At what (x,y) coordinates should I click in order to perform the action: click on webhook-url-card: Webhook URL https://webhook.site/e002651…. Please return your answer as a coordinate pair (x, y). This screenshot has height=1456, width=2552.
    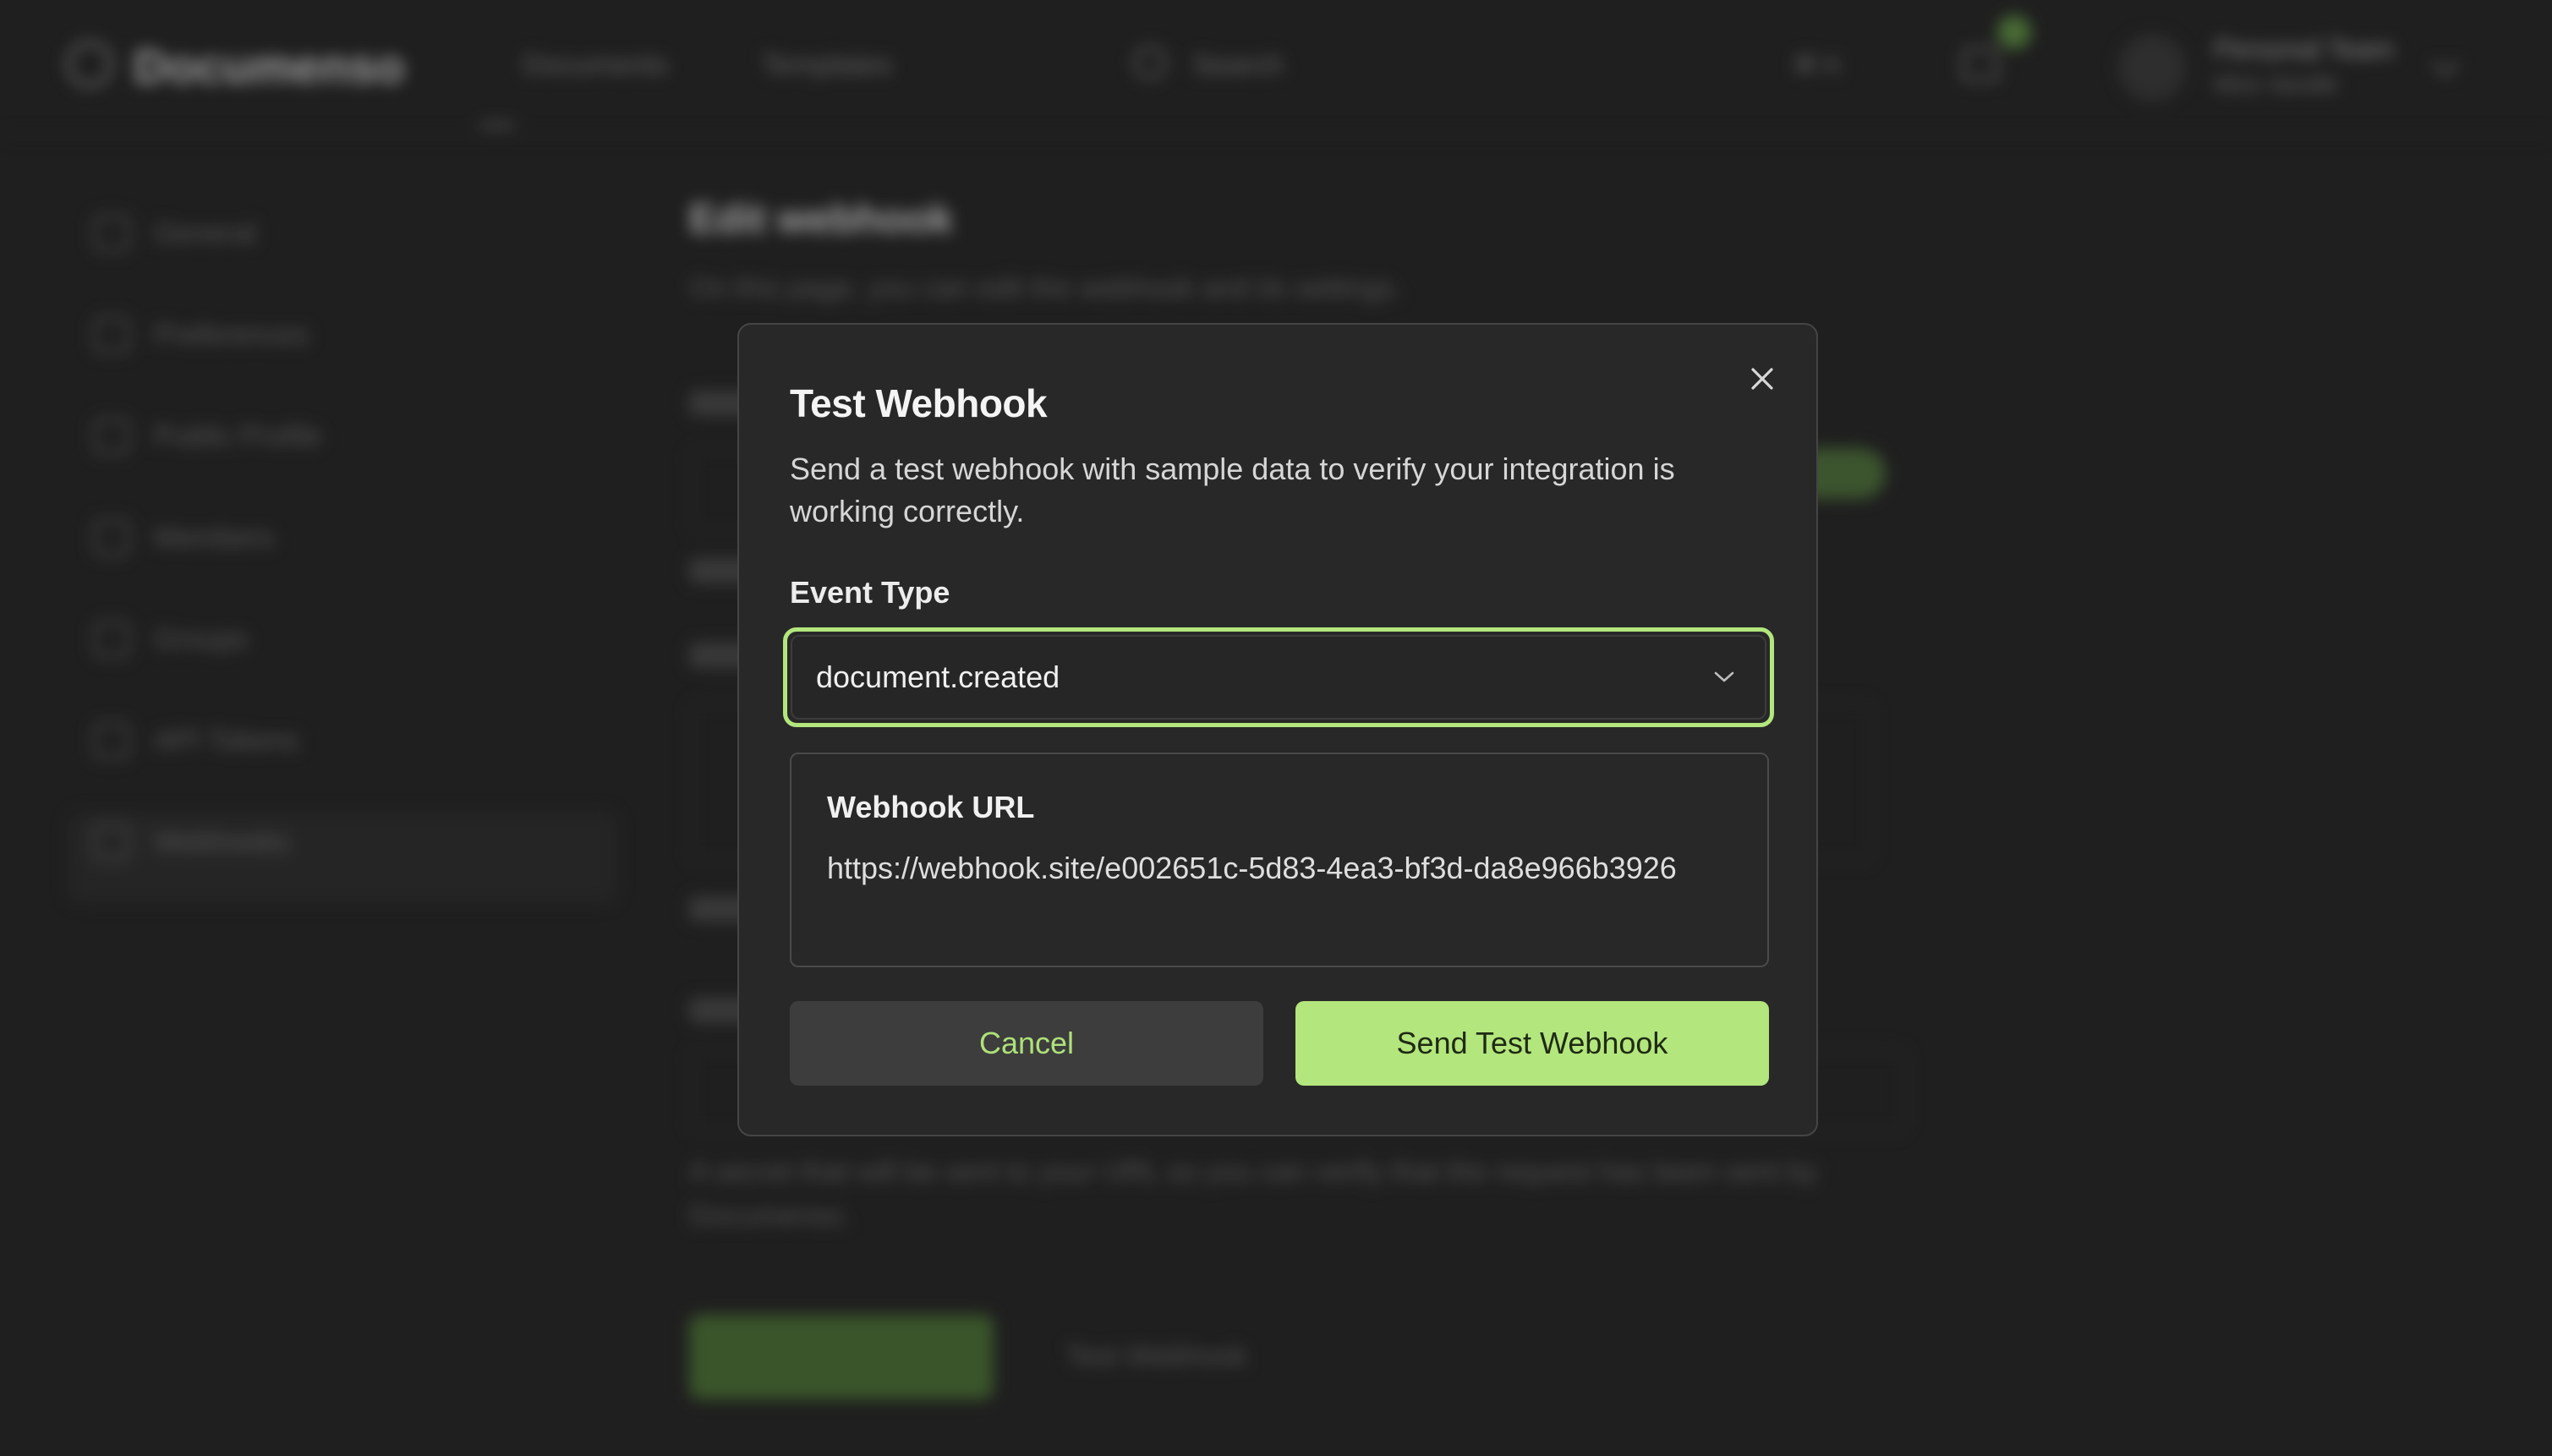
    Looking at the image, I should click on (1279, 860).